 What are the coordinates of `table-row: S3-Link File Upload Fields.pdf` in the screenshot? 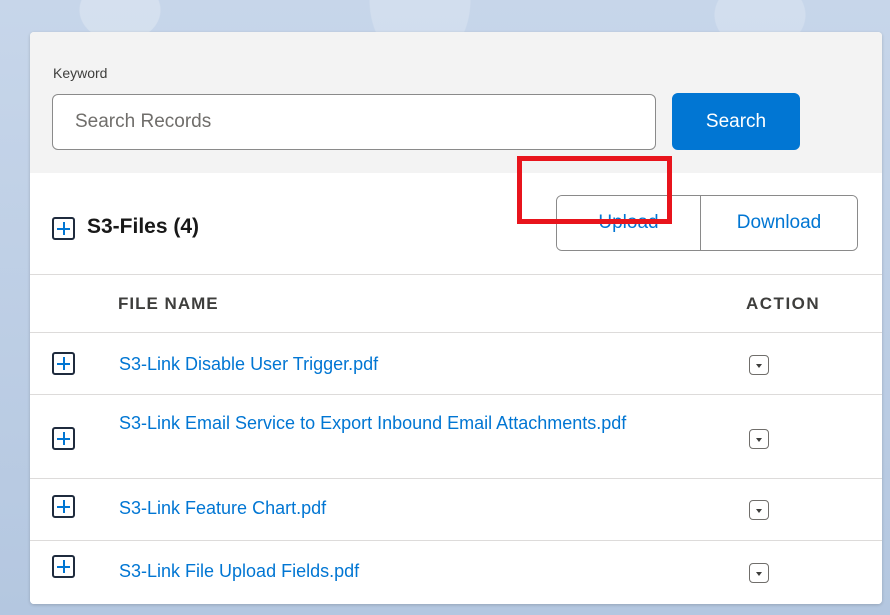 It's located at (456, 572).